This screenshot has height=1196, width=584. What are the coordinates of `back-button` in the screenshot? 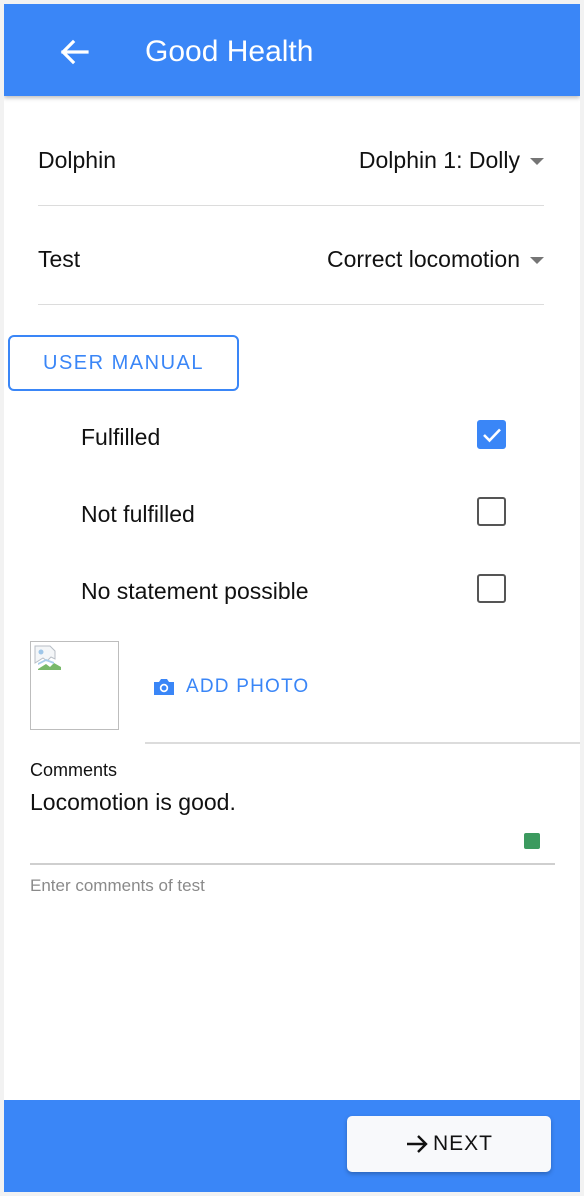 It's located at (74, 52).